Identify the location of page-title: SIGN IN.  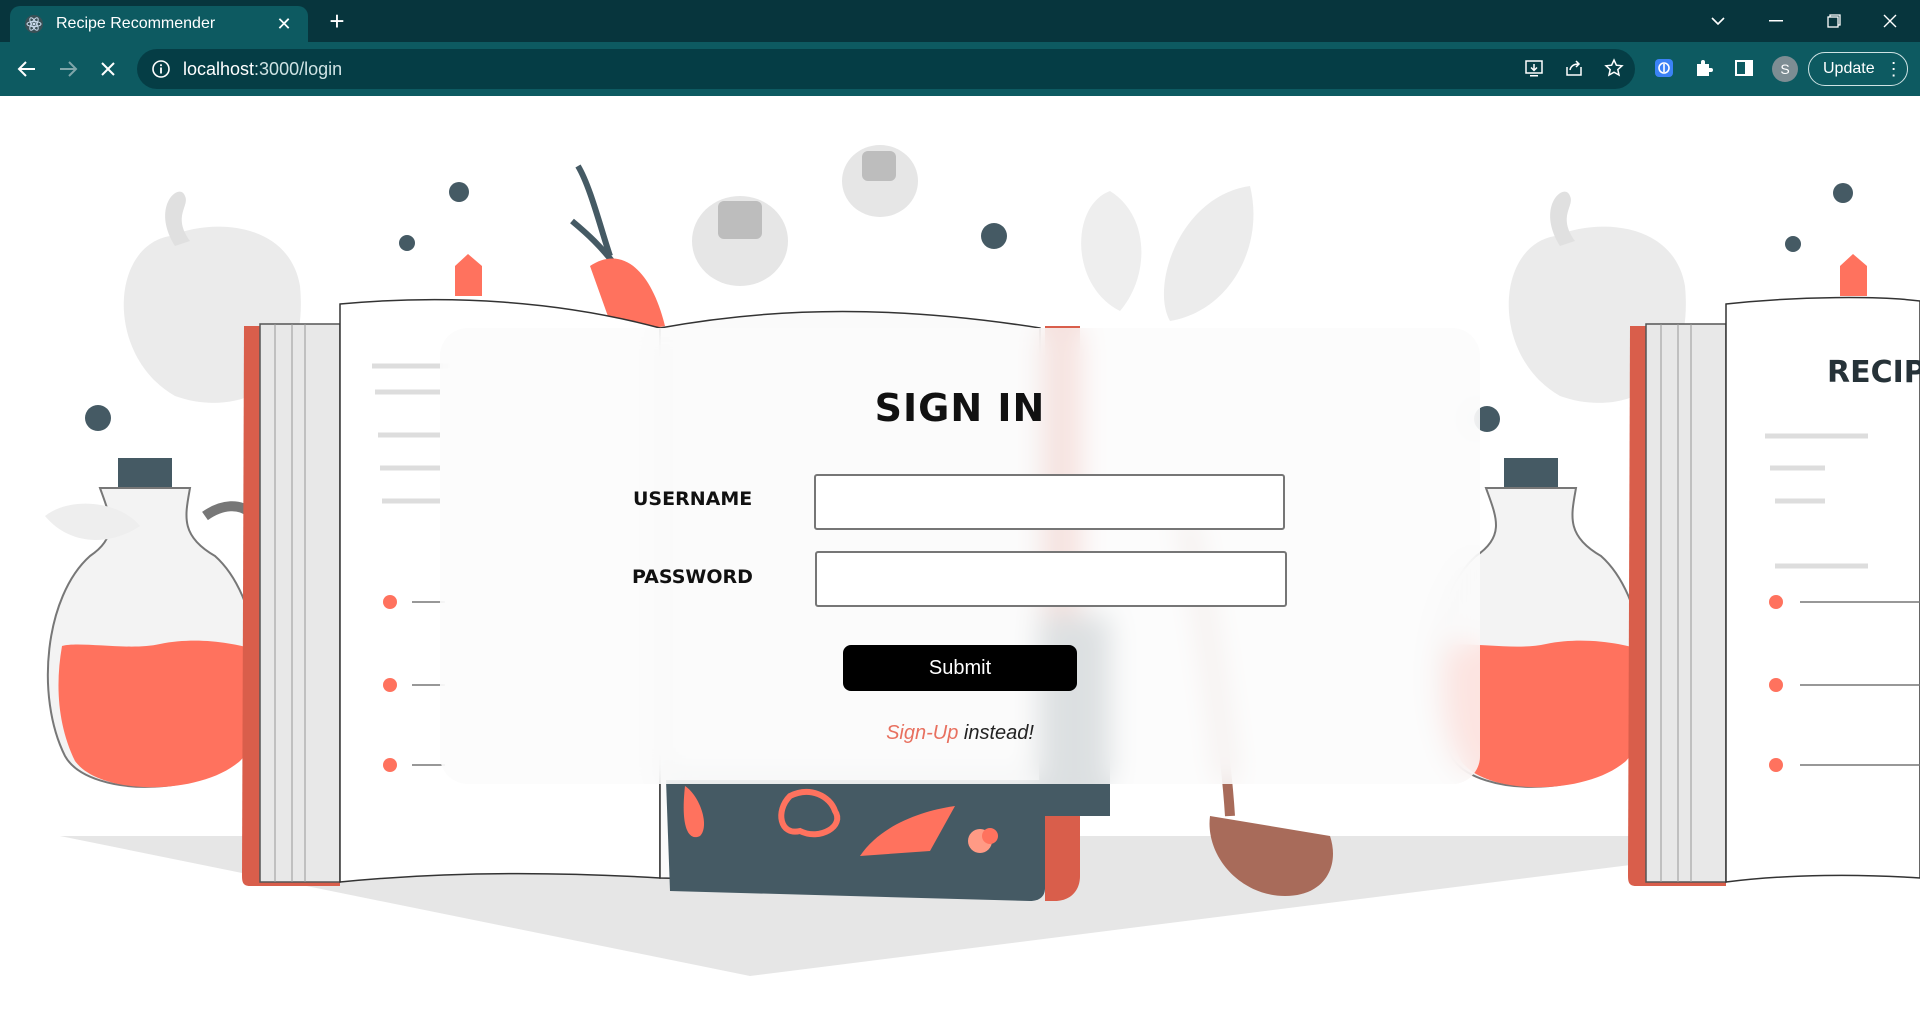
(960, 408).